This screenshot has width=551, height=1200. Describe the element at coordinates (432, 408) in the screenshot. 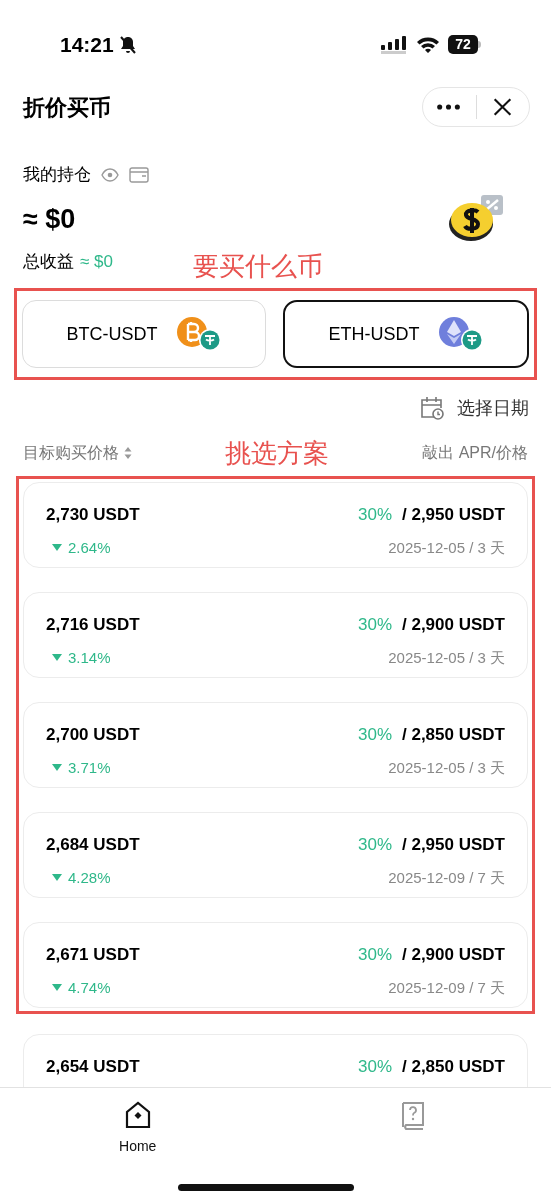

I see `calendar-icon` at that location.